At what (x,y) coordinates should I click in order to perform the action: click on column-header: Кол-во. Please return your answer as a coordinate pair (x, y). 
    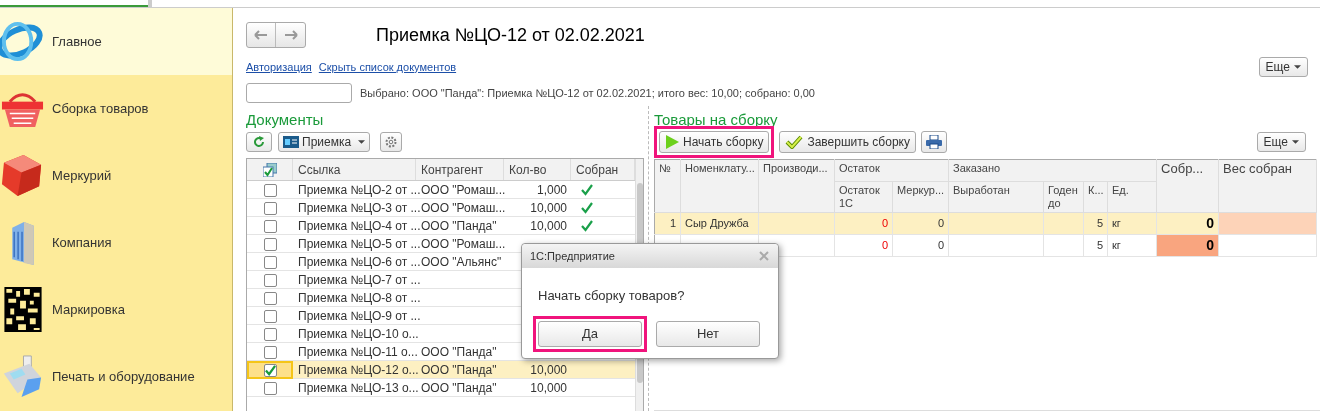
    Looking at the image, I should click on (537, 169).